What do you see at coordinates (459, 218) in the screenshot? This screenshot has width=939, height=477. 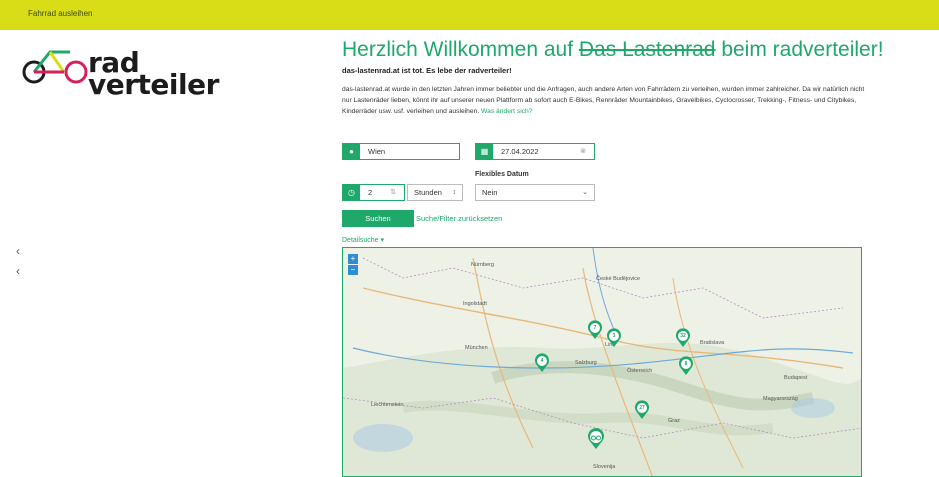 I see `reset-filter-link: Suche/Filter zurücksetzen` at bounding box center [459, 218].